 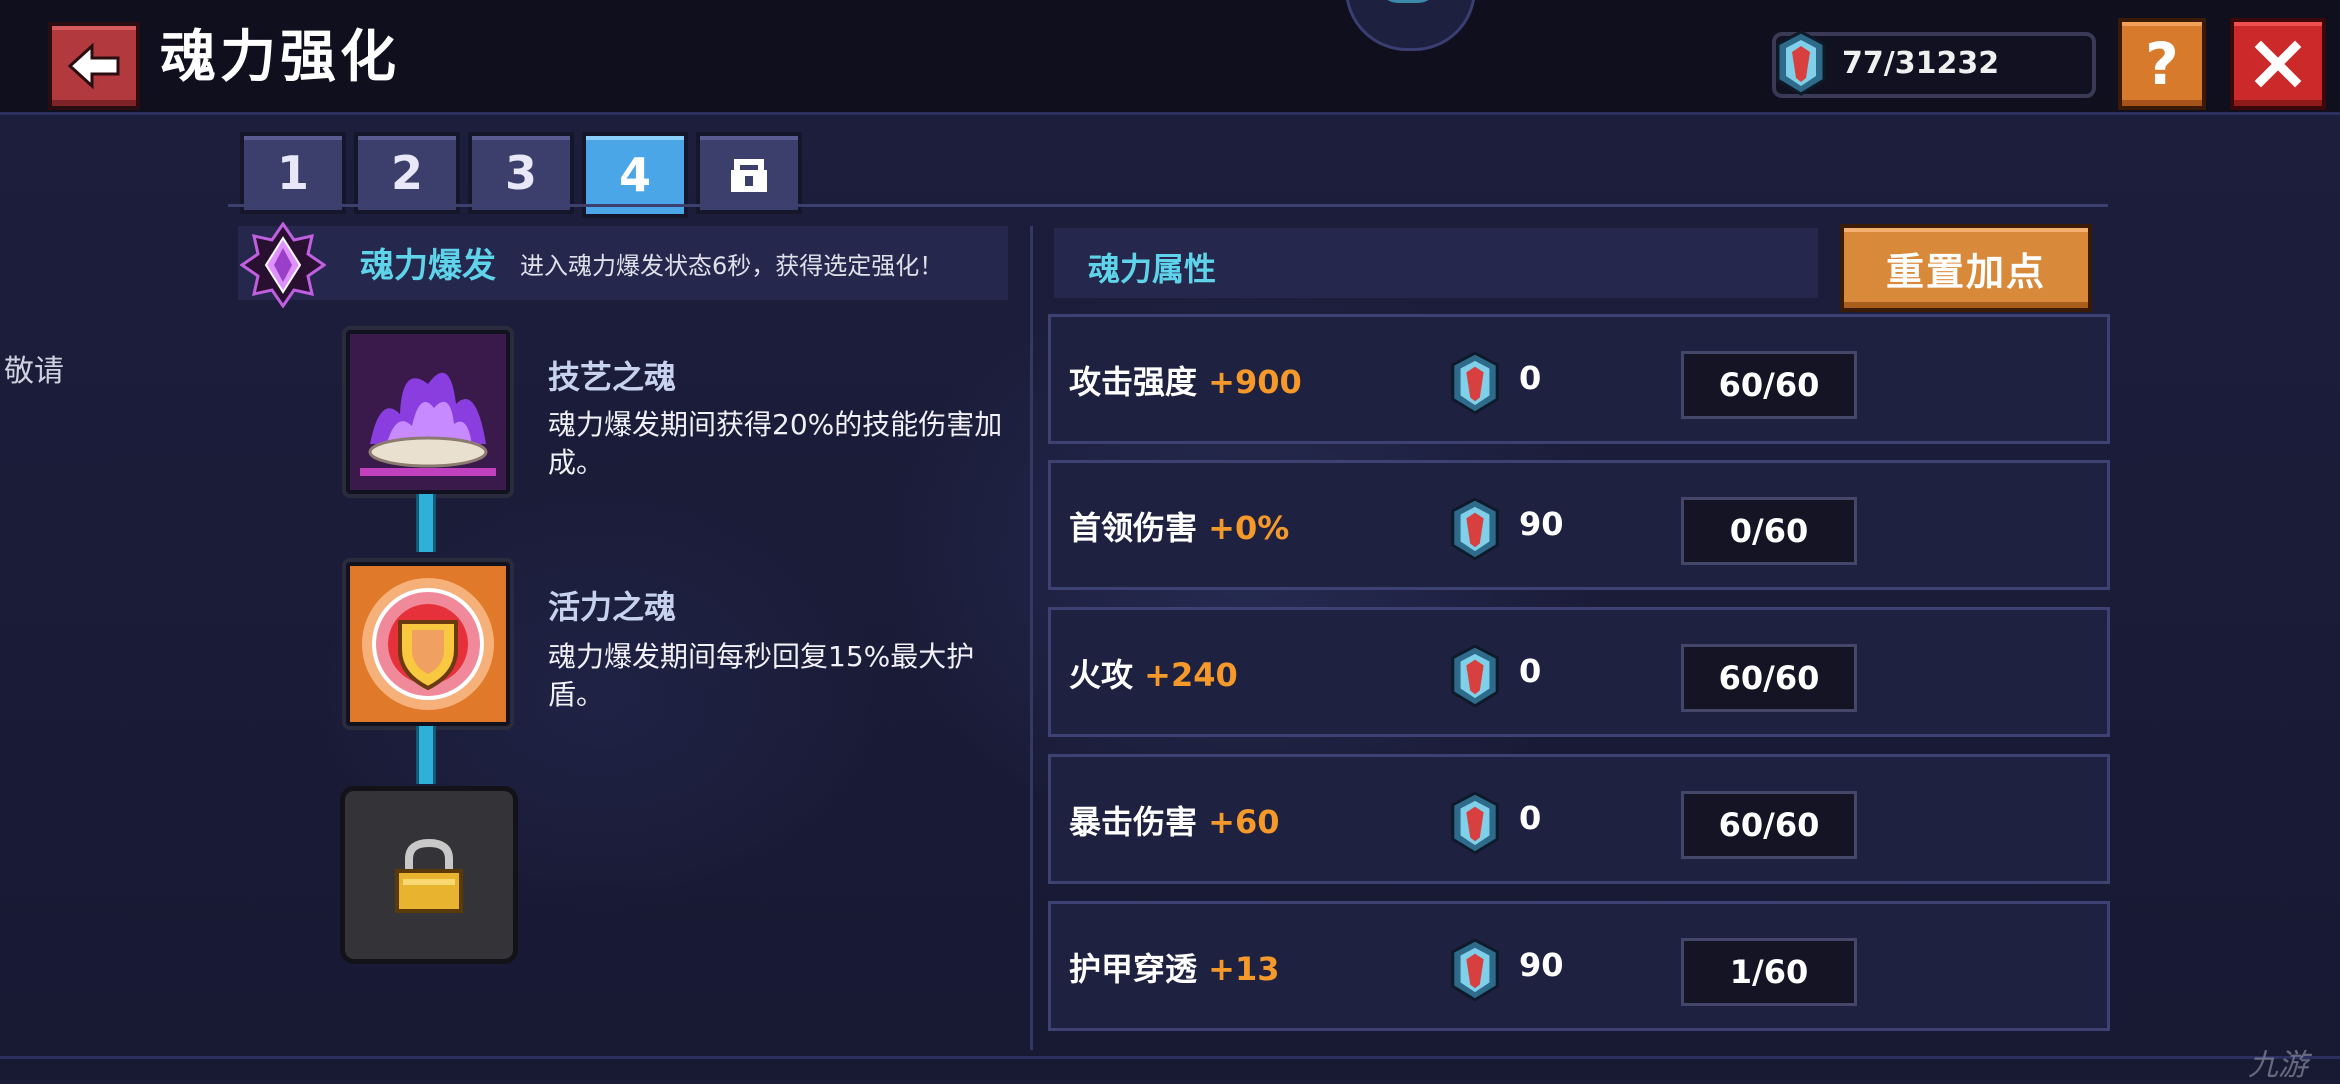 What do you see at coordinates (612, 377) in the screenshot?
I see `skill-node-1-name: 技艺之魂` at bounding box center [612, 377].